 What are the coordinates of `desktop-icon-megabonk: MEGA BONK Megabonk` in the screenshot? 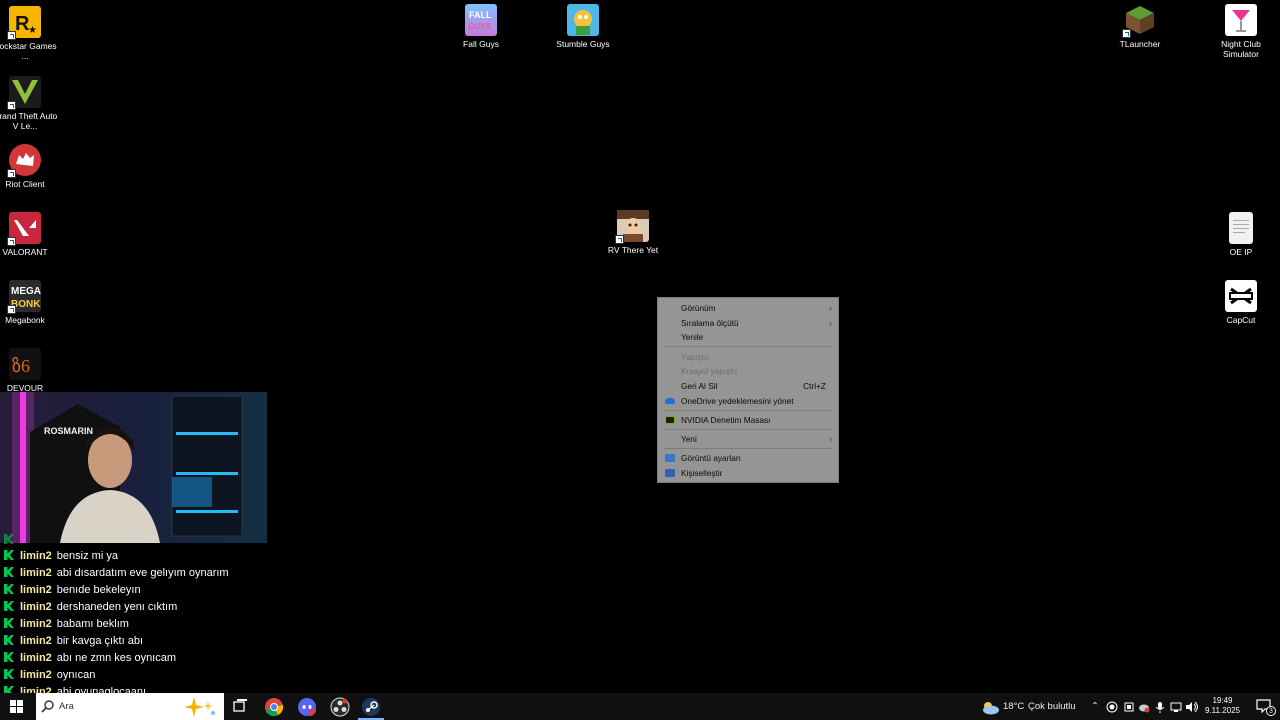 It's located at (30, 302).